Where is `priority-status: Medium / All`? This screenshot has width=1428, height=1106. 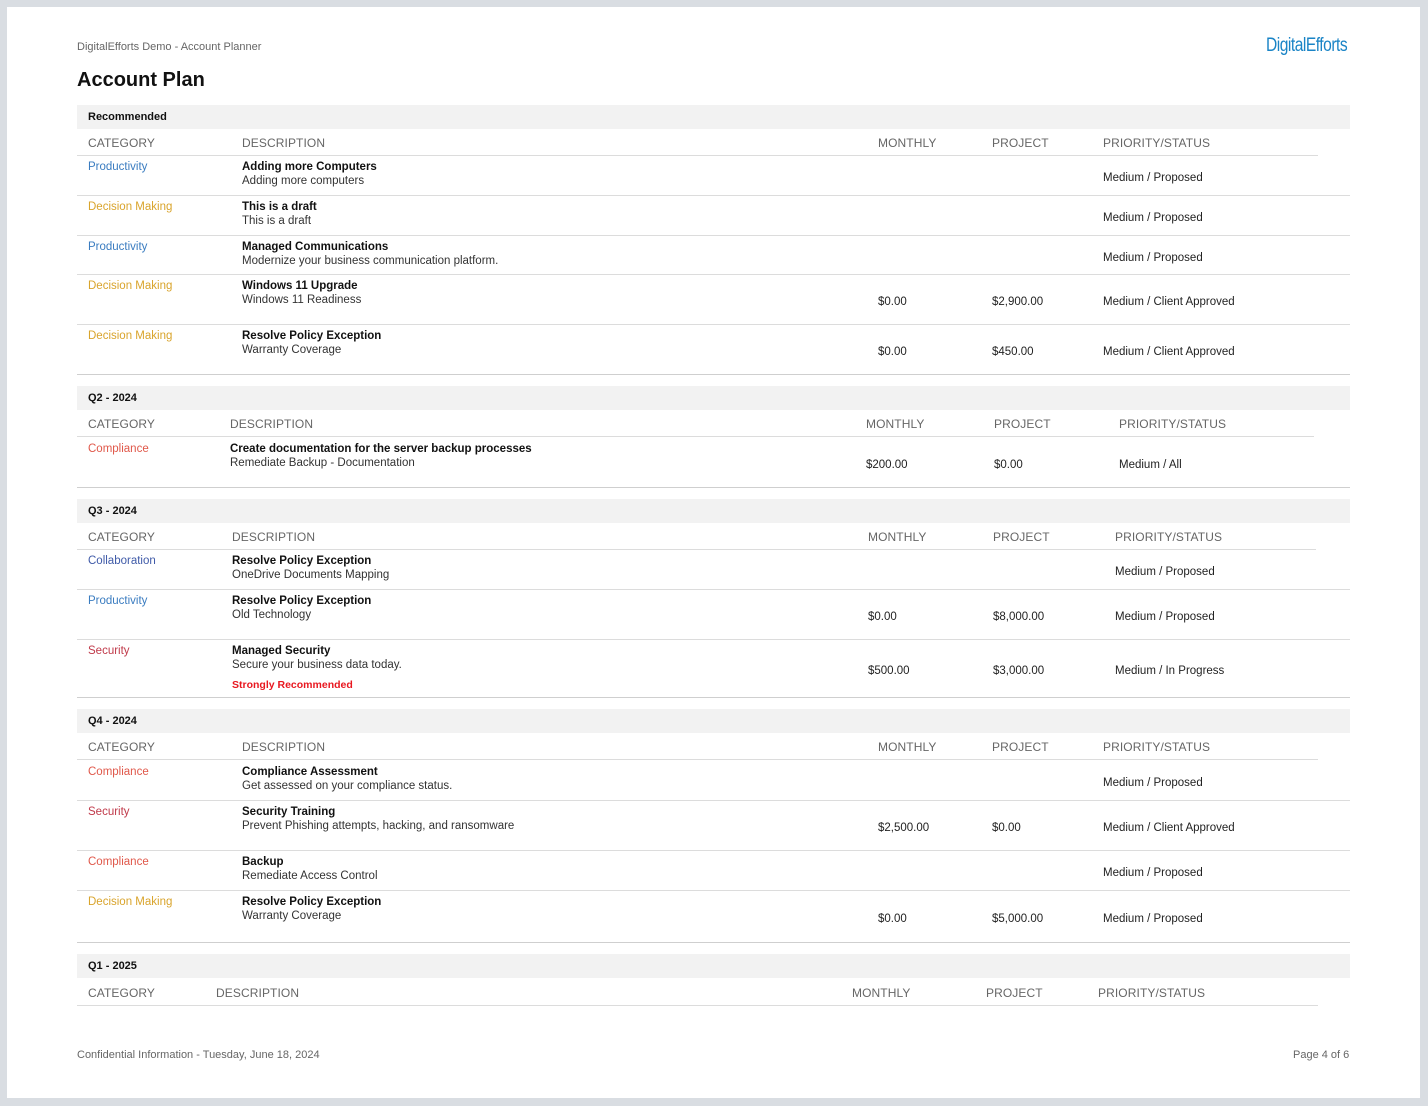
priority-status: Medium / All is located at coordinates (1150, 465).